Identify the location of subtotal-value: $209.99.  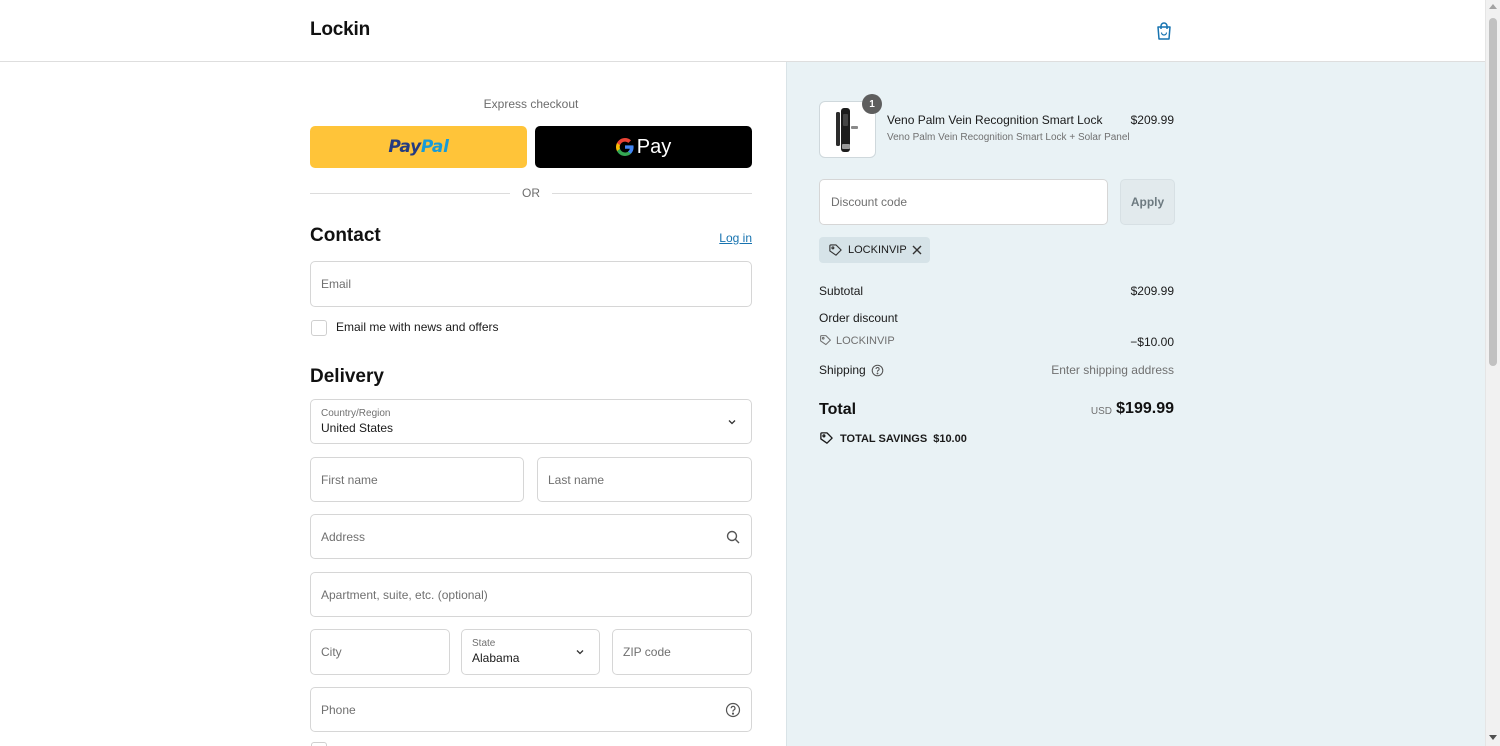
(1152, 291).